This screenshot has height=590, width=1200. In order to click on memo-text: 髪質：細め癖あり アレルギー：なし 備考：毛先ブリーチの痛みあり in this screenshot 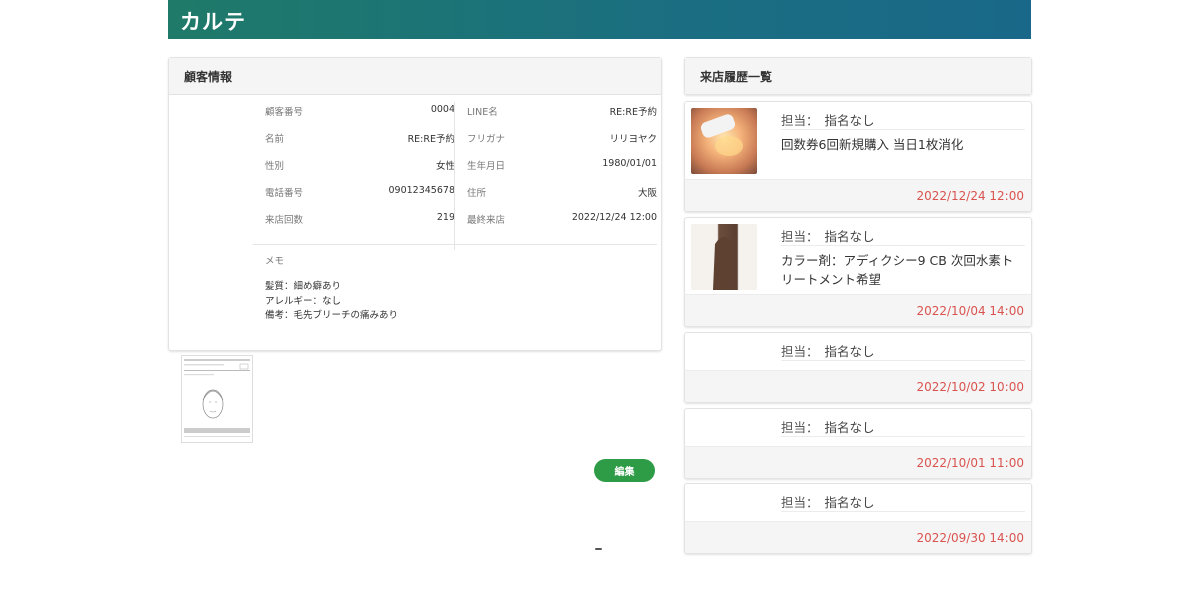, I will do `click(331, 302)`.